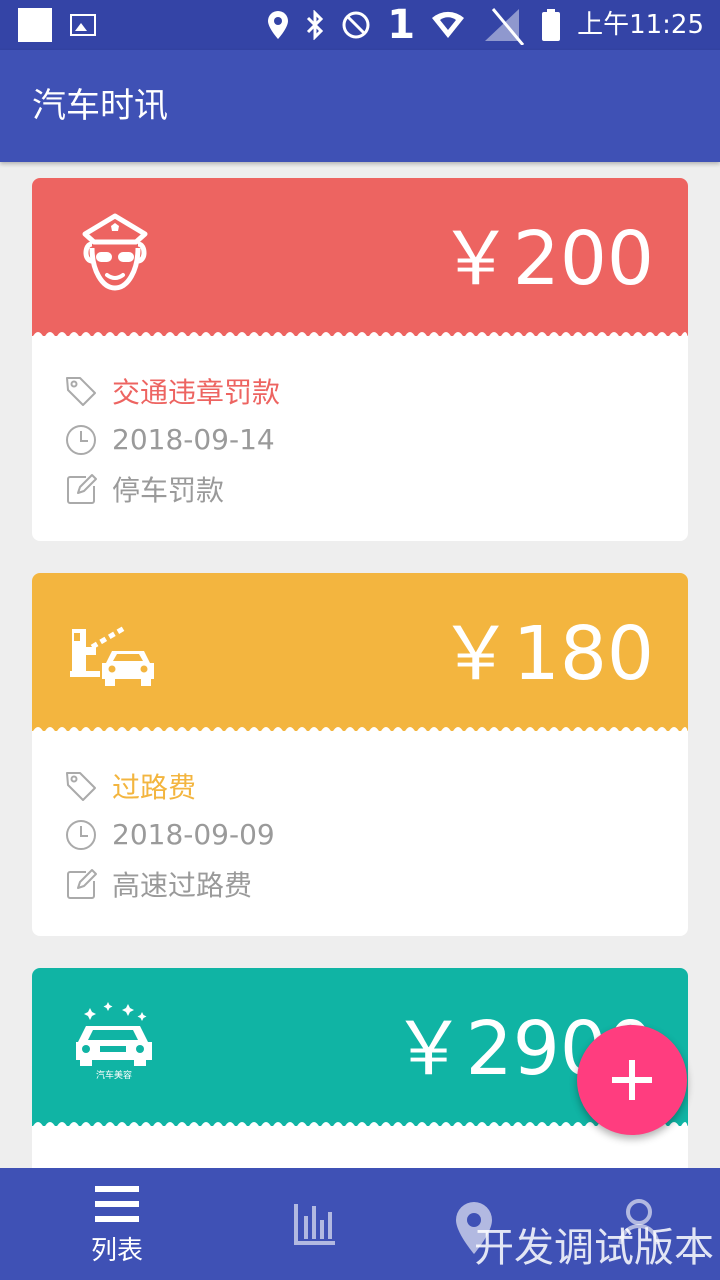 The height and width of the screenshot is (1280, 720). Describe the element at coordinates (182, 885) in the screenshot. I see `note-label: 高速过路费` at that location.